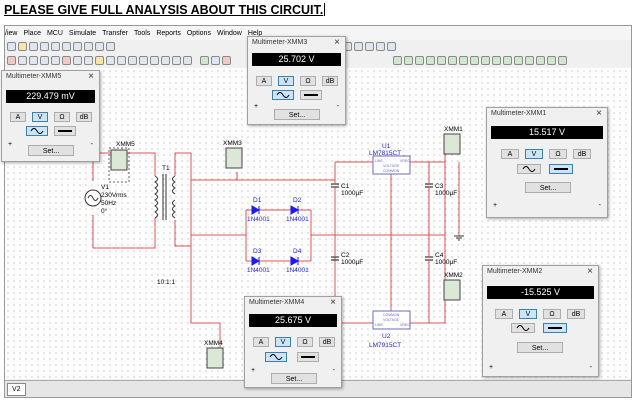 This screenshot has width=632, height=404. I want to click on zoom-fit-icon, so click(380, 46).